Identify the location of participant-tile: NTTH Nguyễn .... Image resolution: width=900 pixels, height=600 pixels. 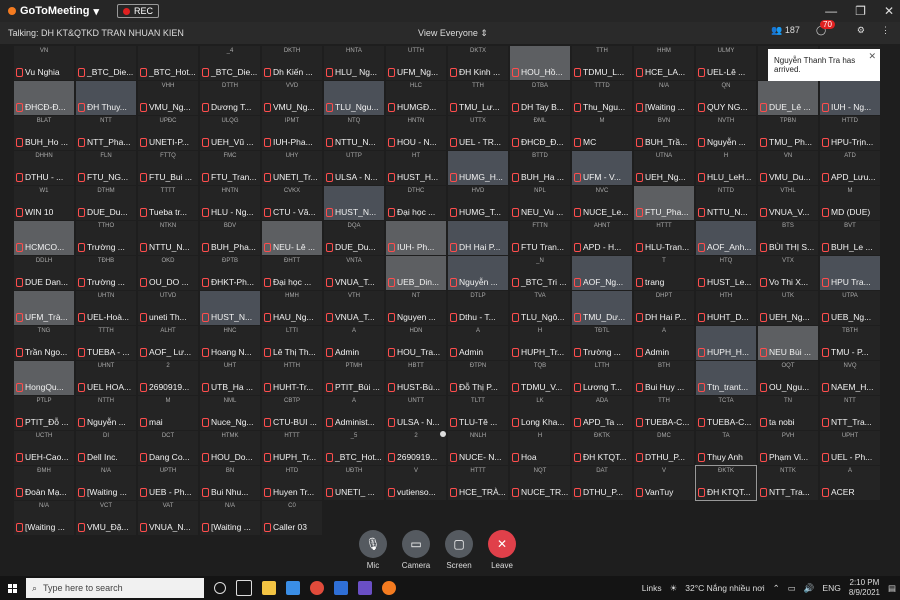
(106, 413).